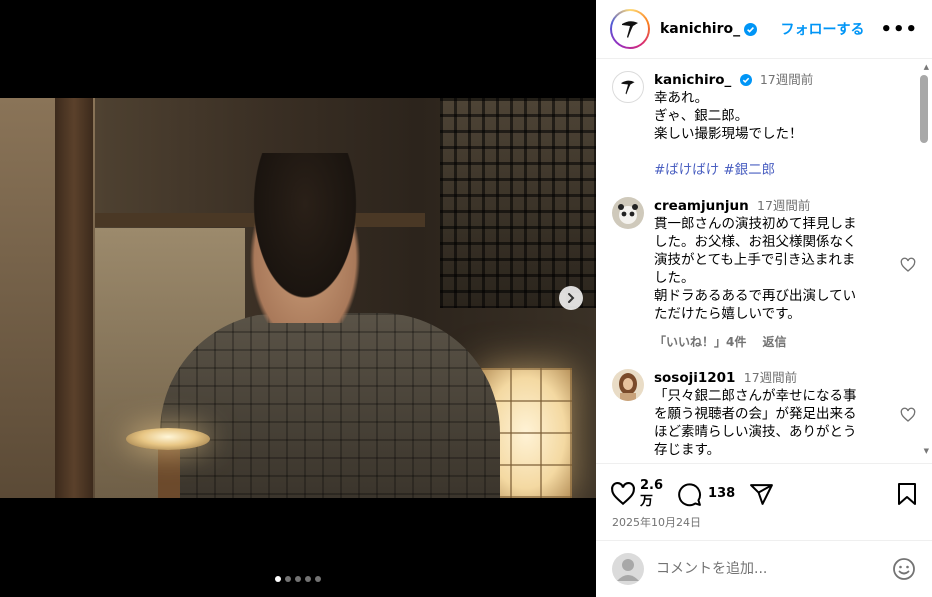 The image size is (932, 597). I want to click on share-icon, so click(762, 494).